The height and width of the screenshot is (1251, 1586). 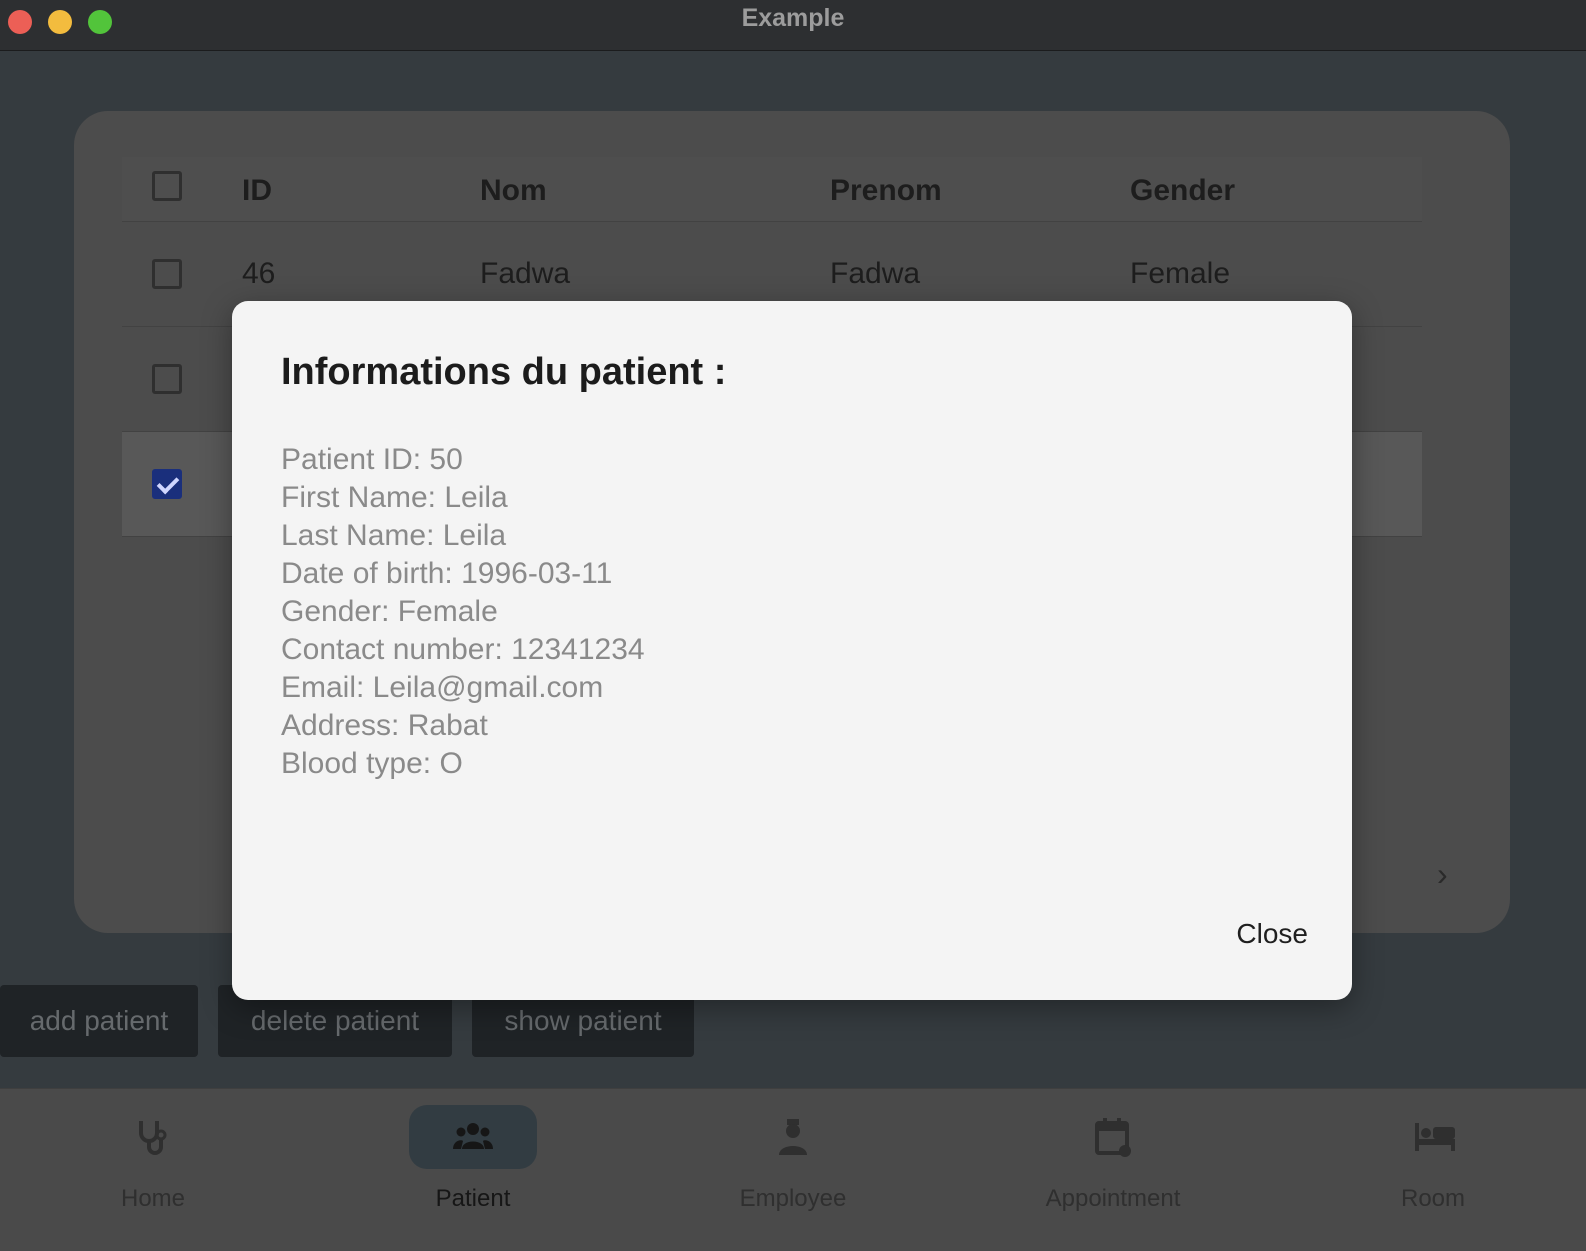 What do you see at coordinates (447, 573) in the screenshot?
I see `date-of-birth-line: Date of birth: 1996-03-11` at bounding box center [447, 573].